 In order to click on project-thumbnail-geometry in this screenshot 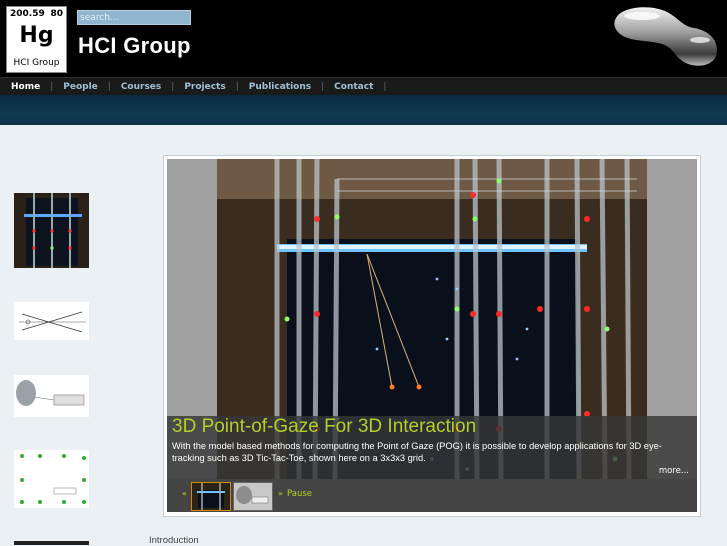, I will do `click(51, 321)`.